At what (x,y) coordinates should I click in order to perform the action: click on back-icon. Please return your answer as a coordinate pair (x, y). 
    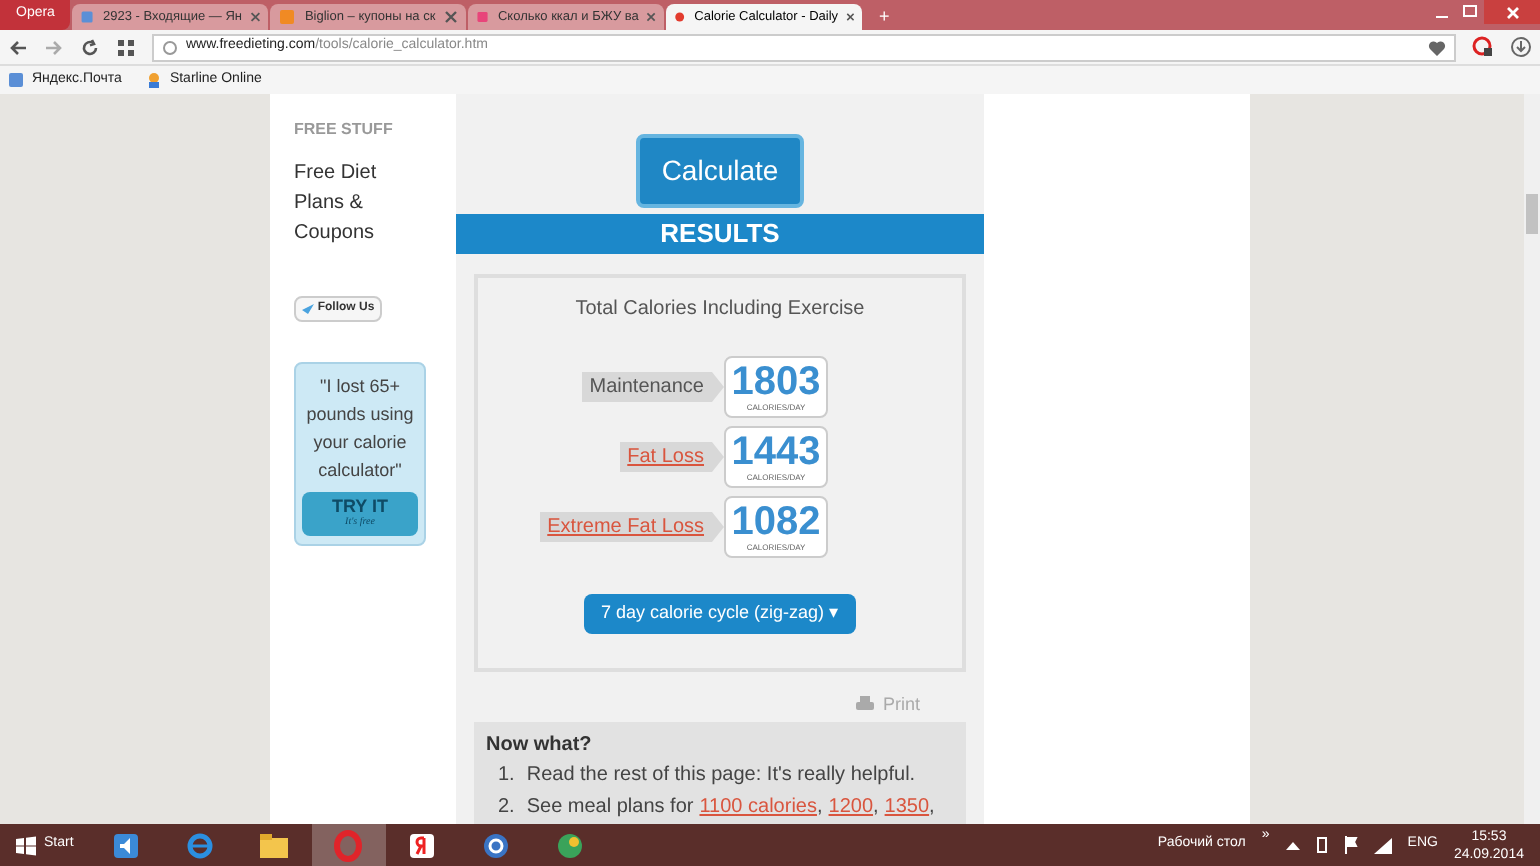
    Looking at the image, I should click on (18, 47).